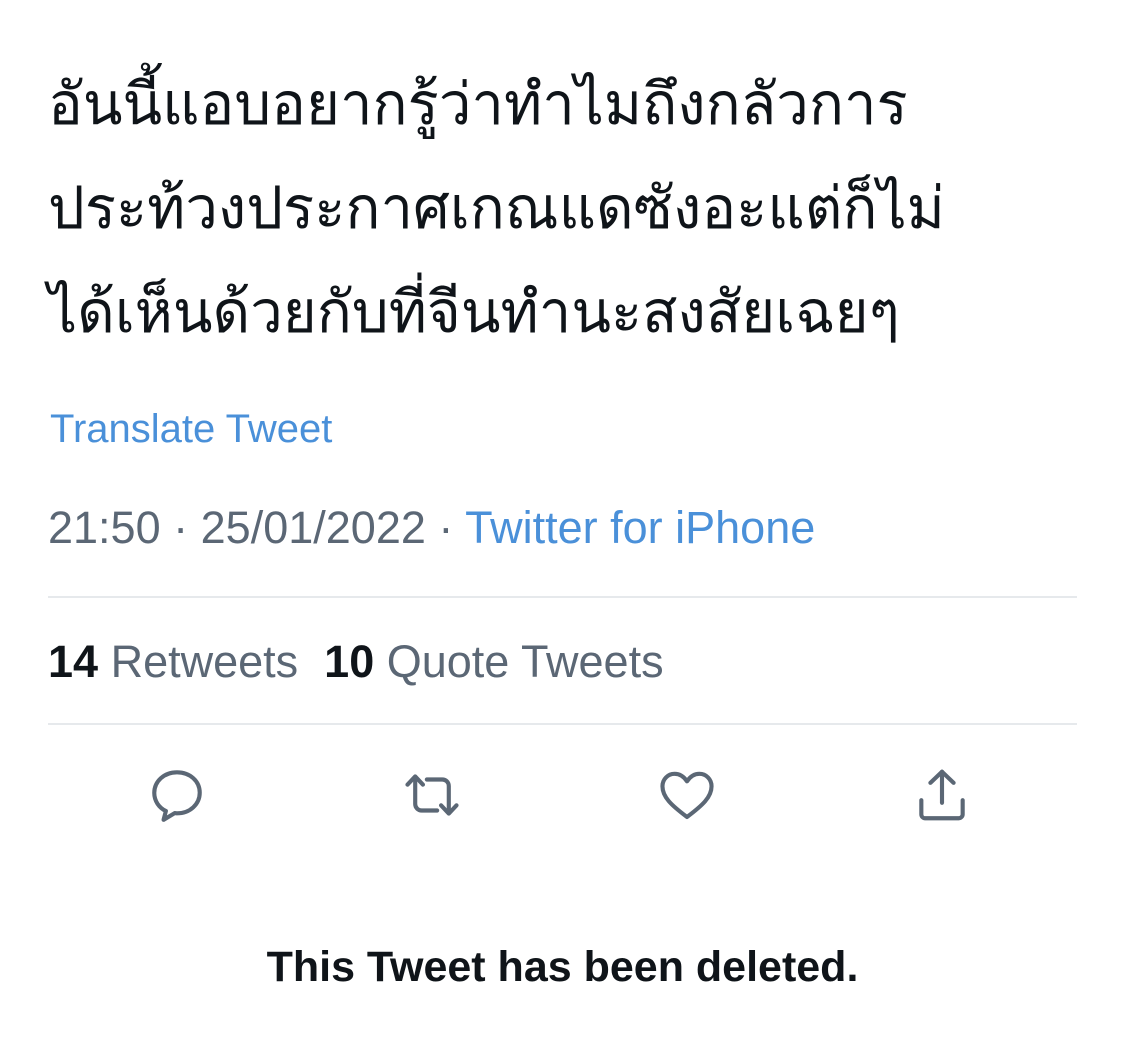 The width and height of the screenshot is (1125, 1050). Describe the element at coordinates (191, 429) in the screenshot. I see `translate-tweet-link: Translate Tweet` at that location.